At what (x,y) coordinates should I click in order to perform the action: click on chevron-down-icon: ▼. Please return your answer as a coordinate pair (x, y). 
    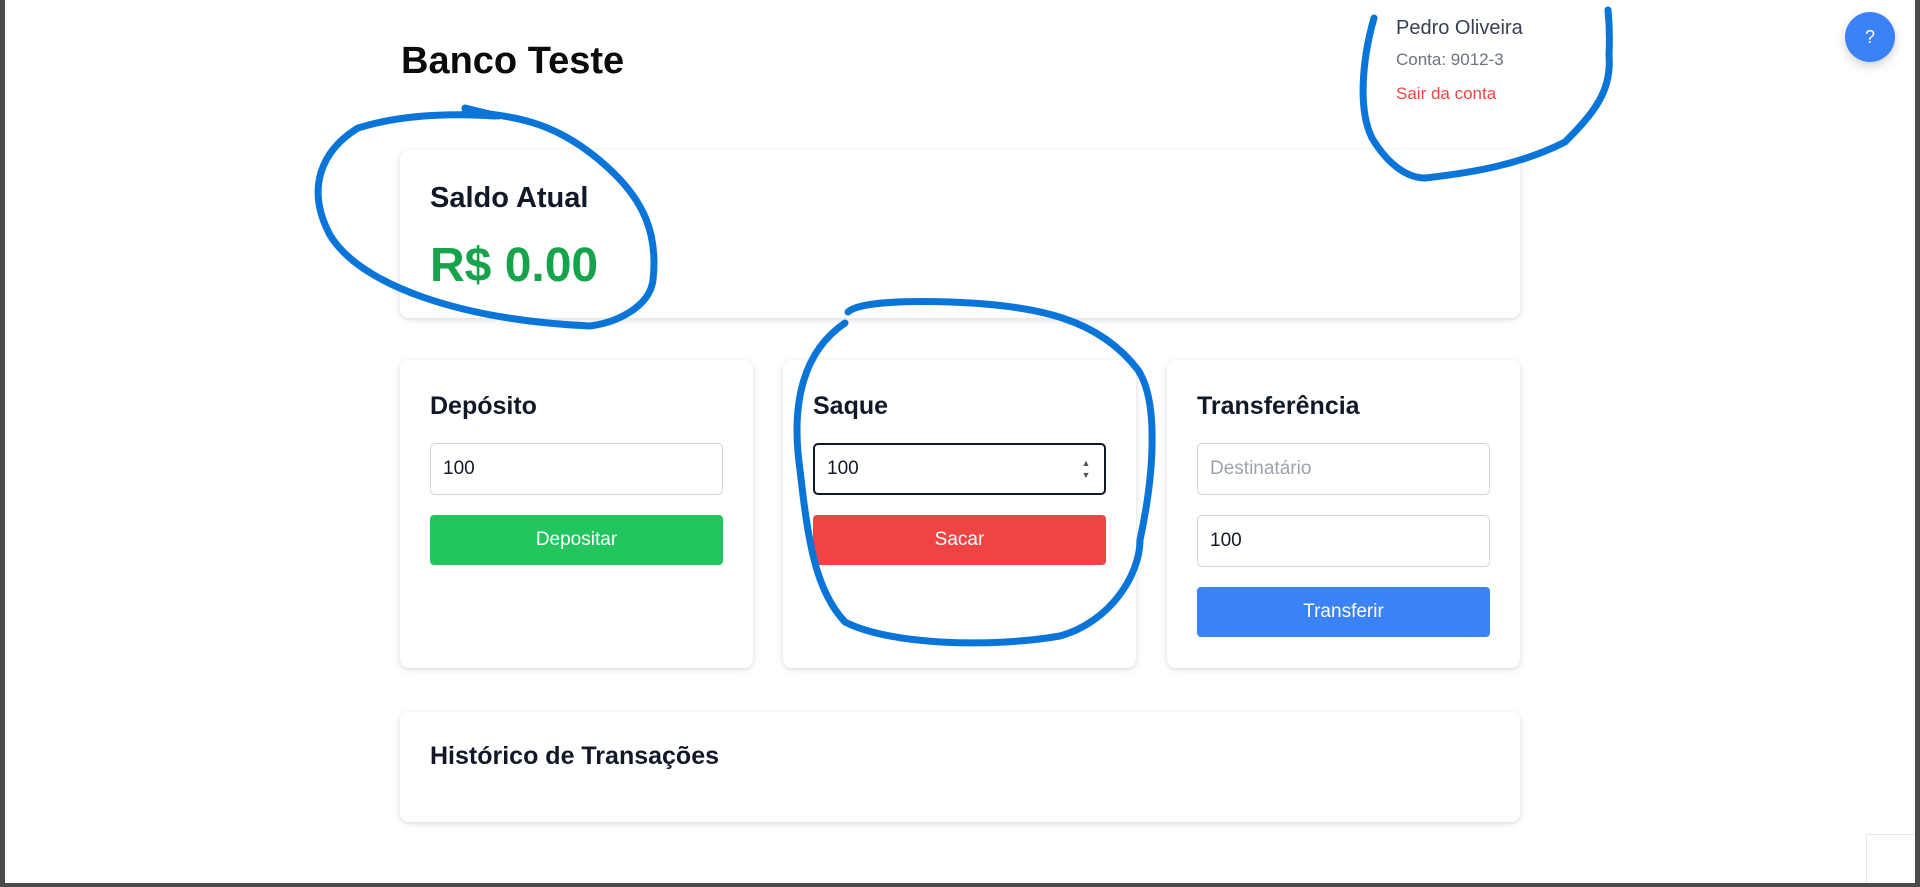
    Looking at the image, I should click on (1086, 475).